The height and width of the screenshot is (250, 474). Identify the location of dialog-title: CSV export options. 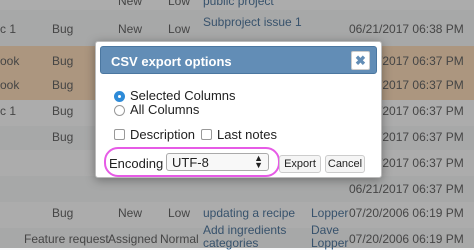
(171, 61).